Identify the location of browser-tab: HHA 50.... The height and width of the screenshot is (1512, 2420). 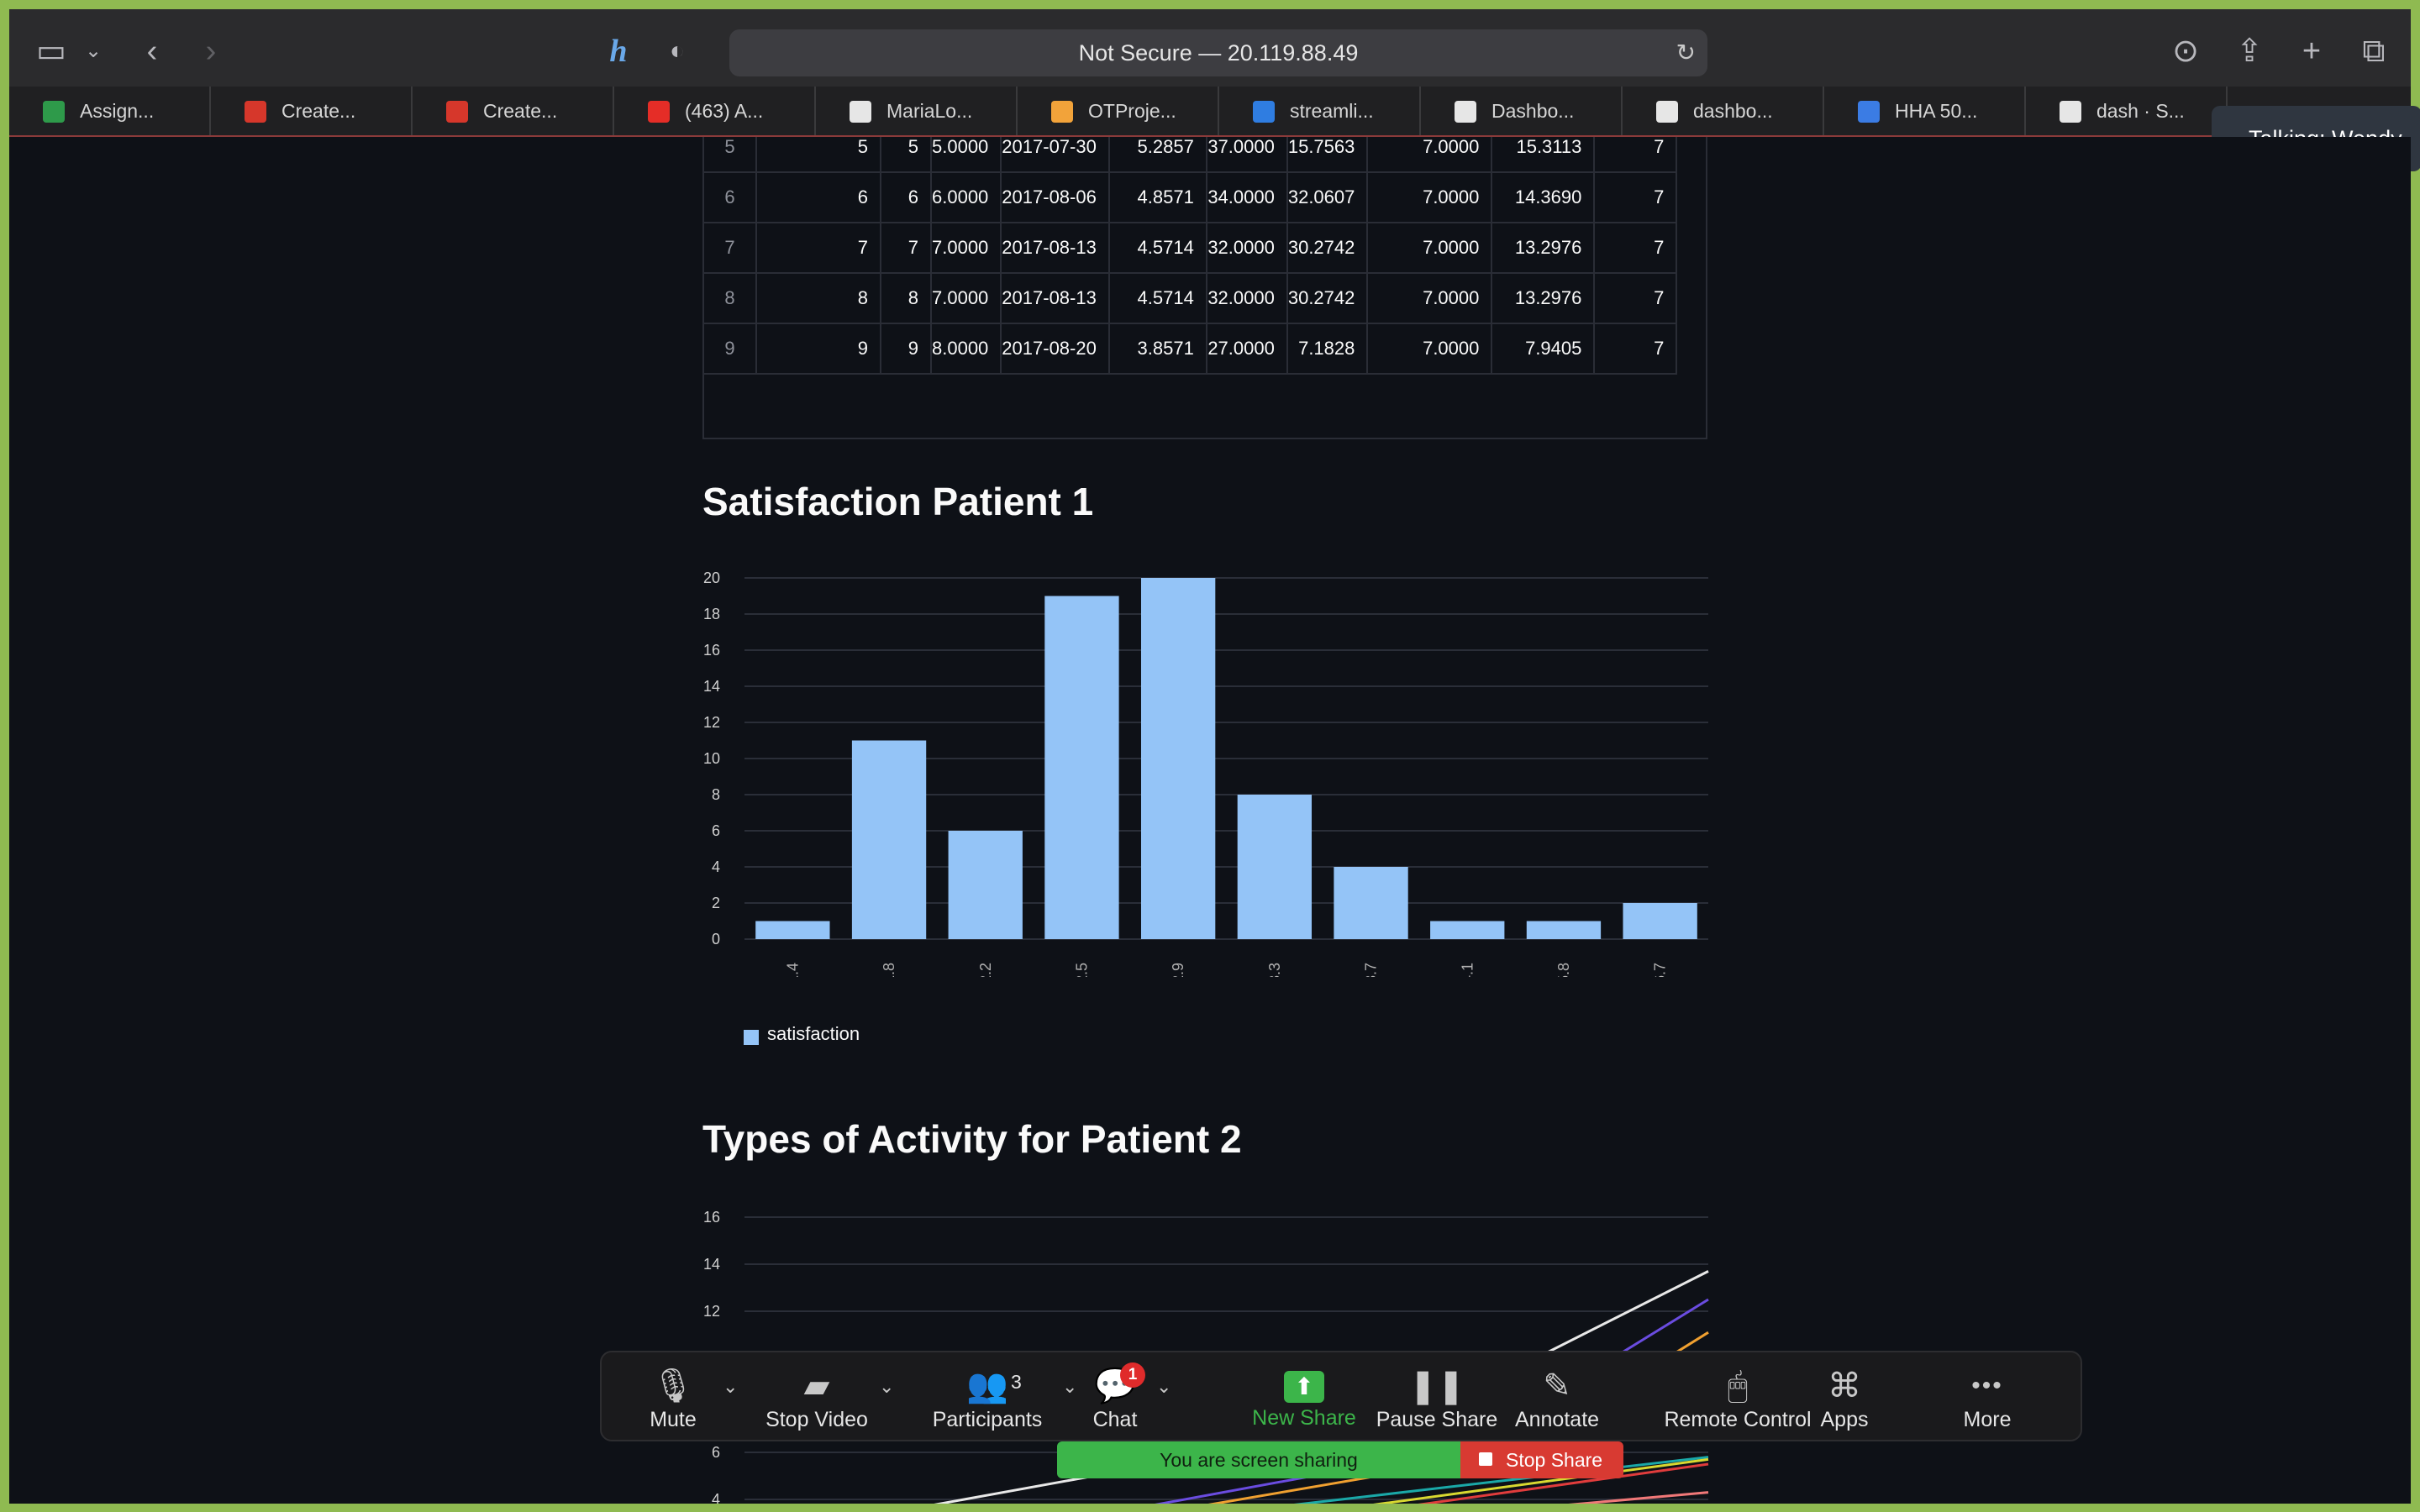
(1925, 111).